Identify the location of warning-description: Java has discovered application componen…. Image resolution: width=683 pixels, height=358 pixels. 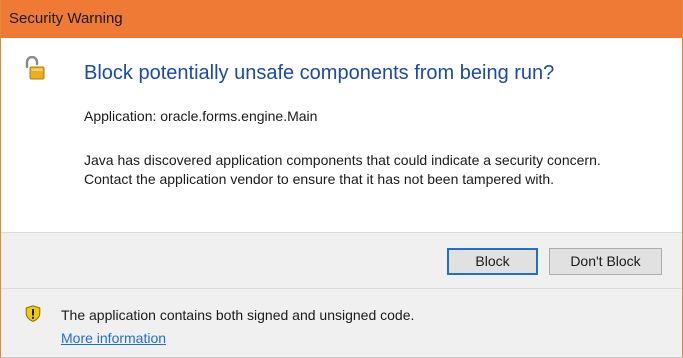
(342, 169).